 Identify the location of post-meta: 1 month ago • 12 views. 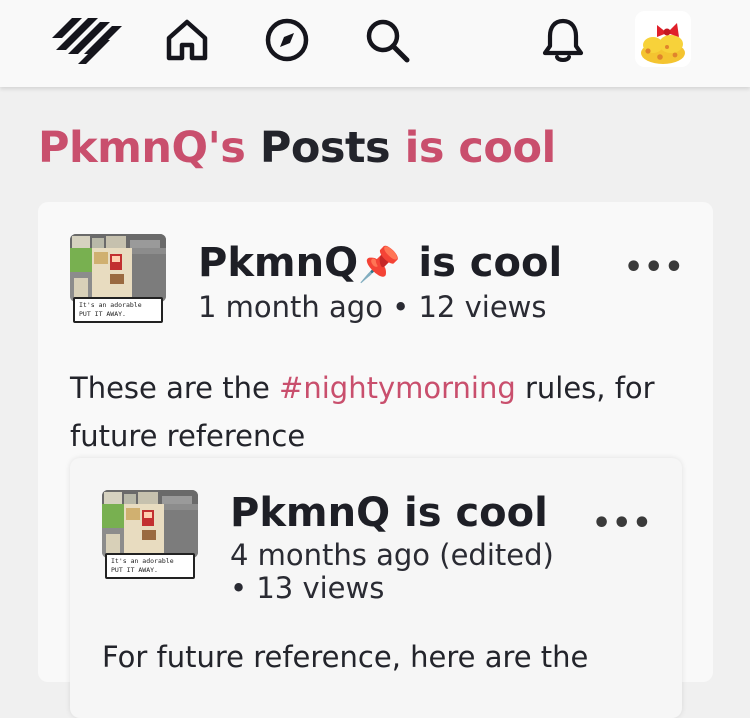
(372, 307).